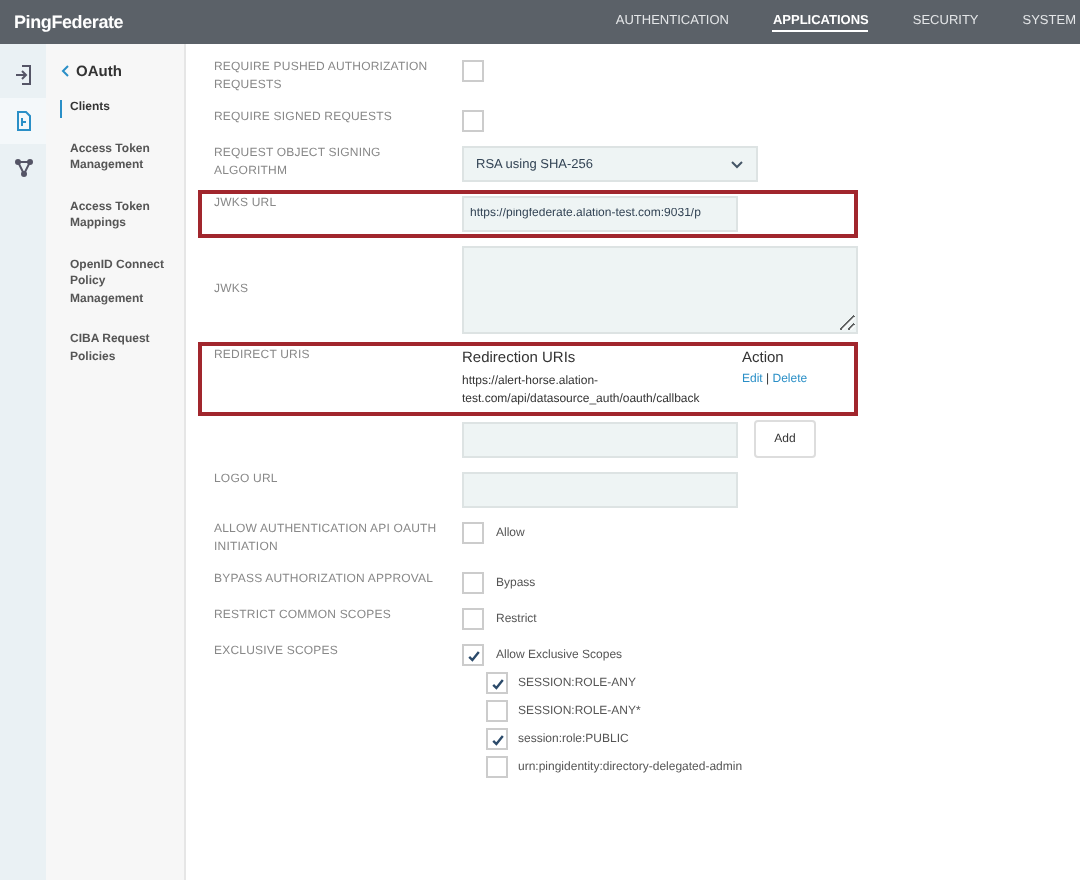 This screenshot has height=880, width=1080. I want to click on document-icon, so click(23, 121).